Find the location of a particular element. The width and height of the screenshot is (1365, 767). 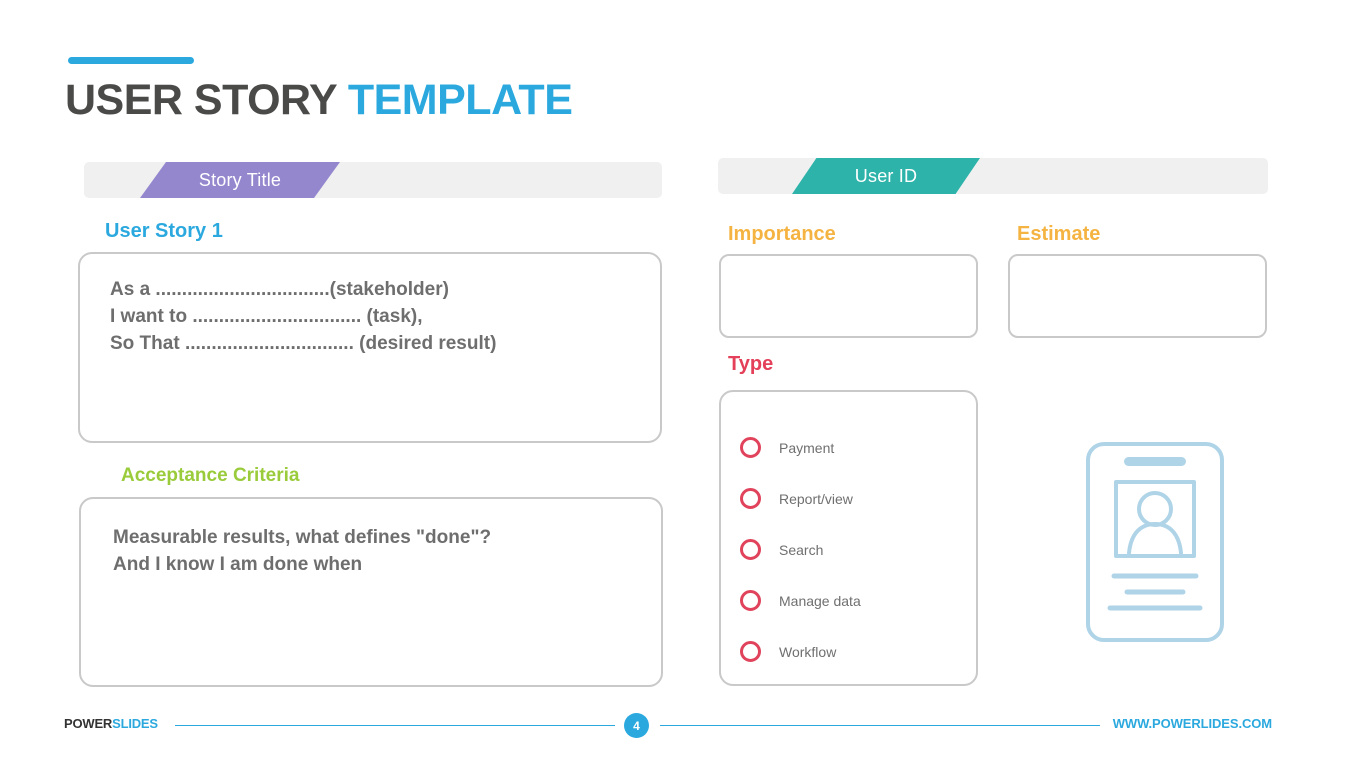

user-story-label: User Story 1 is located at coordinates (164, 231).